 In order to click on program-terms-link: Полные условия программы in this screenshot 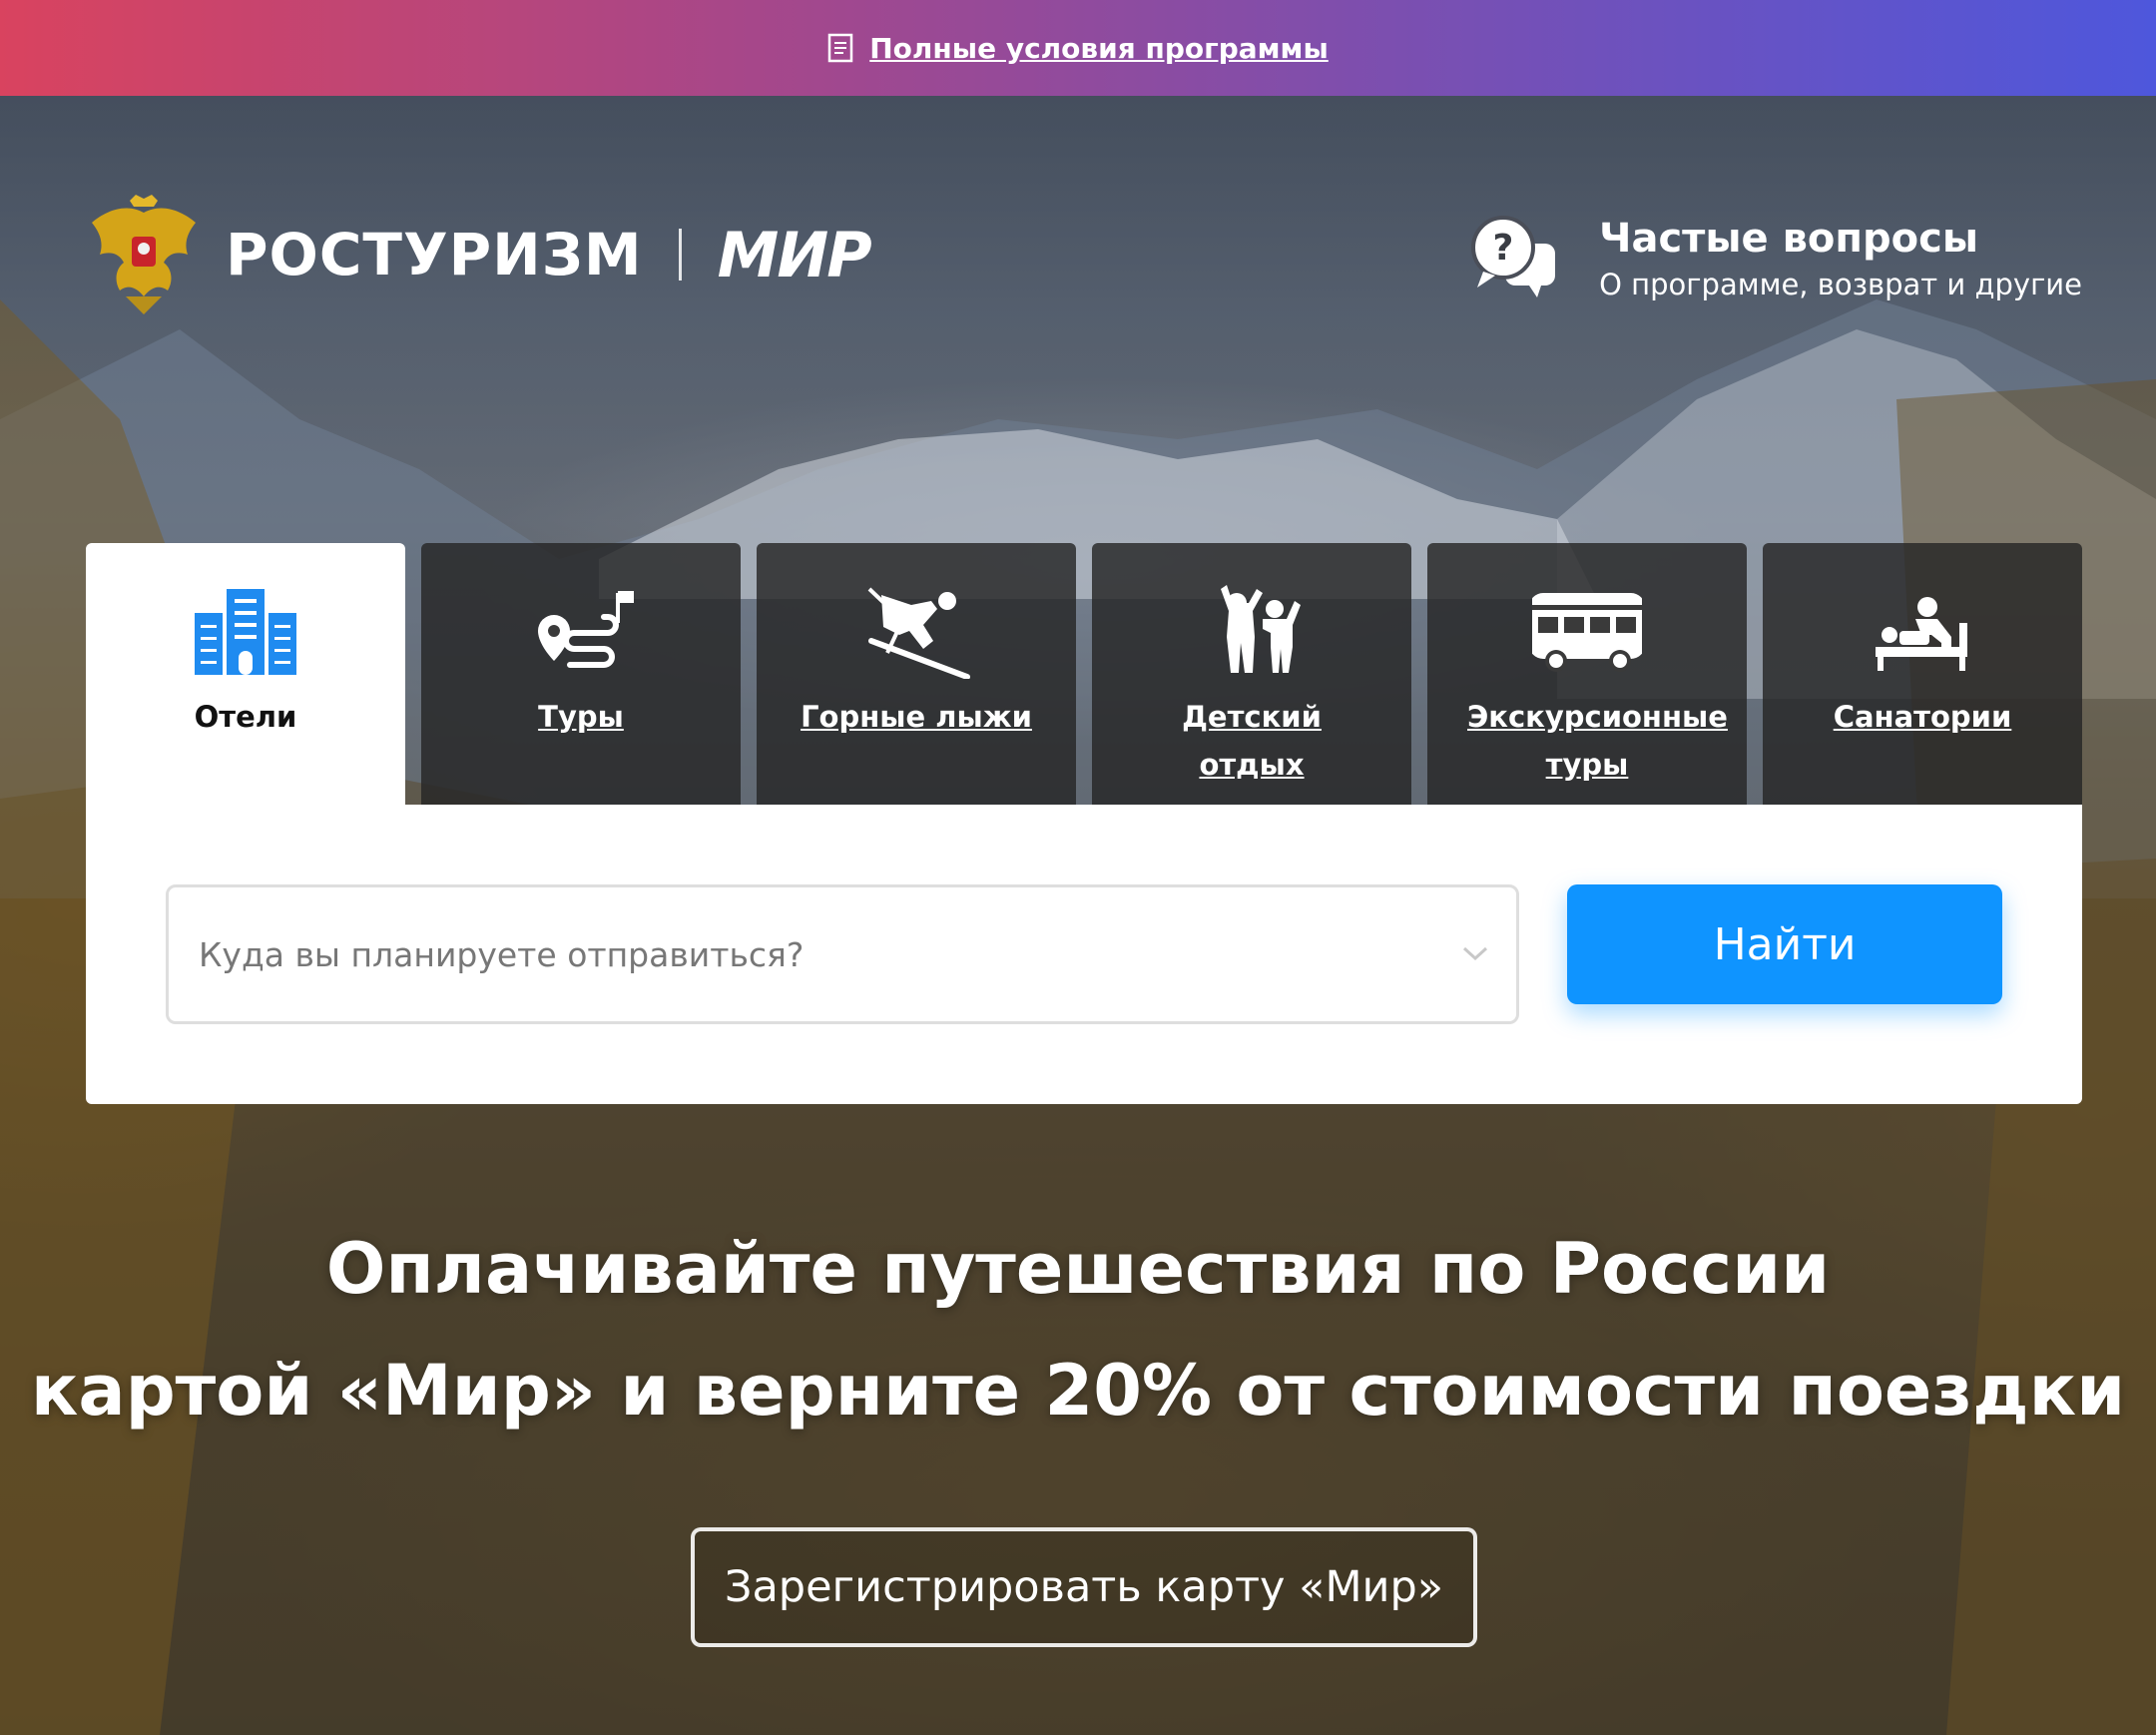, I will do `click(1099, 48)`.